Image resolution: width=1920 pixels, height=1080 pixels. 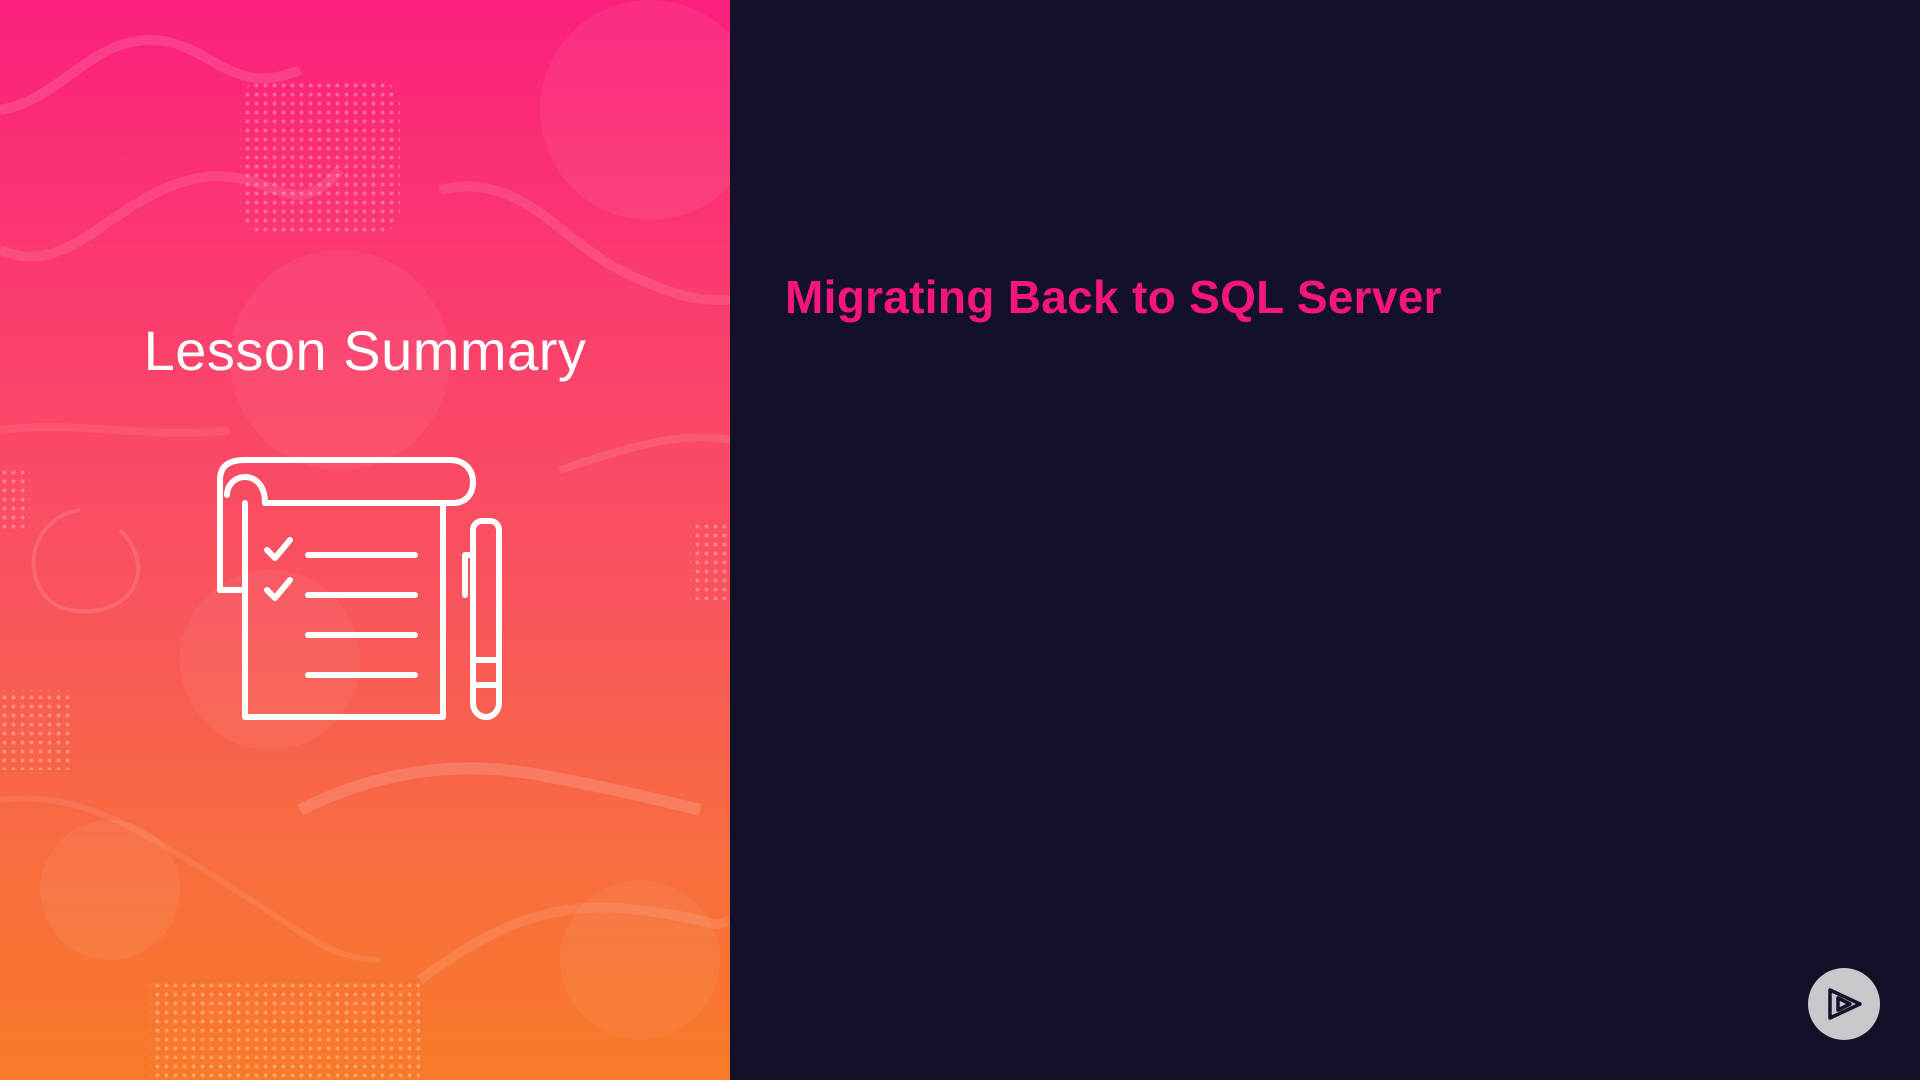 I want to click on play-logo-button, so click(x=1844, y=1004).